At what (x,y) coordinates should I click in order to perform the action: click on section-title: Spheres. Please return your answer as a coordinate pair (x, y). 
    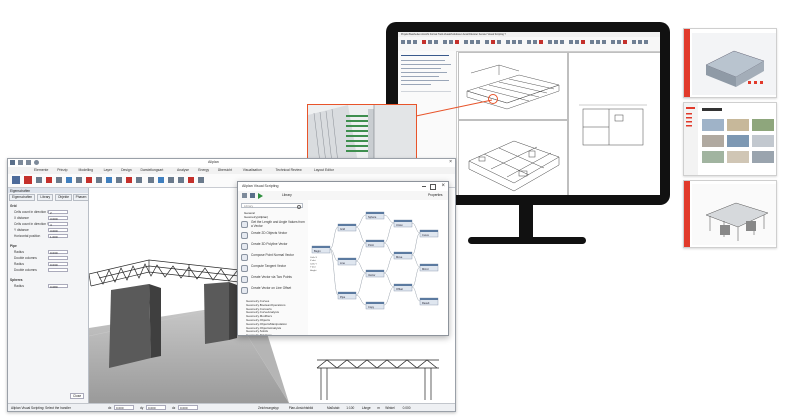
    Looking at the image, I should click on (16, 280).